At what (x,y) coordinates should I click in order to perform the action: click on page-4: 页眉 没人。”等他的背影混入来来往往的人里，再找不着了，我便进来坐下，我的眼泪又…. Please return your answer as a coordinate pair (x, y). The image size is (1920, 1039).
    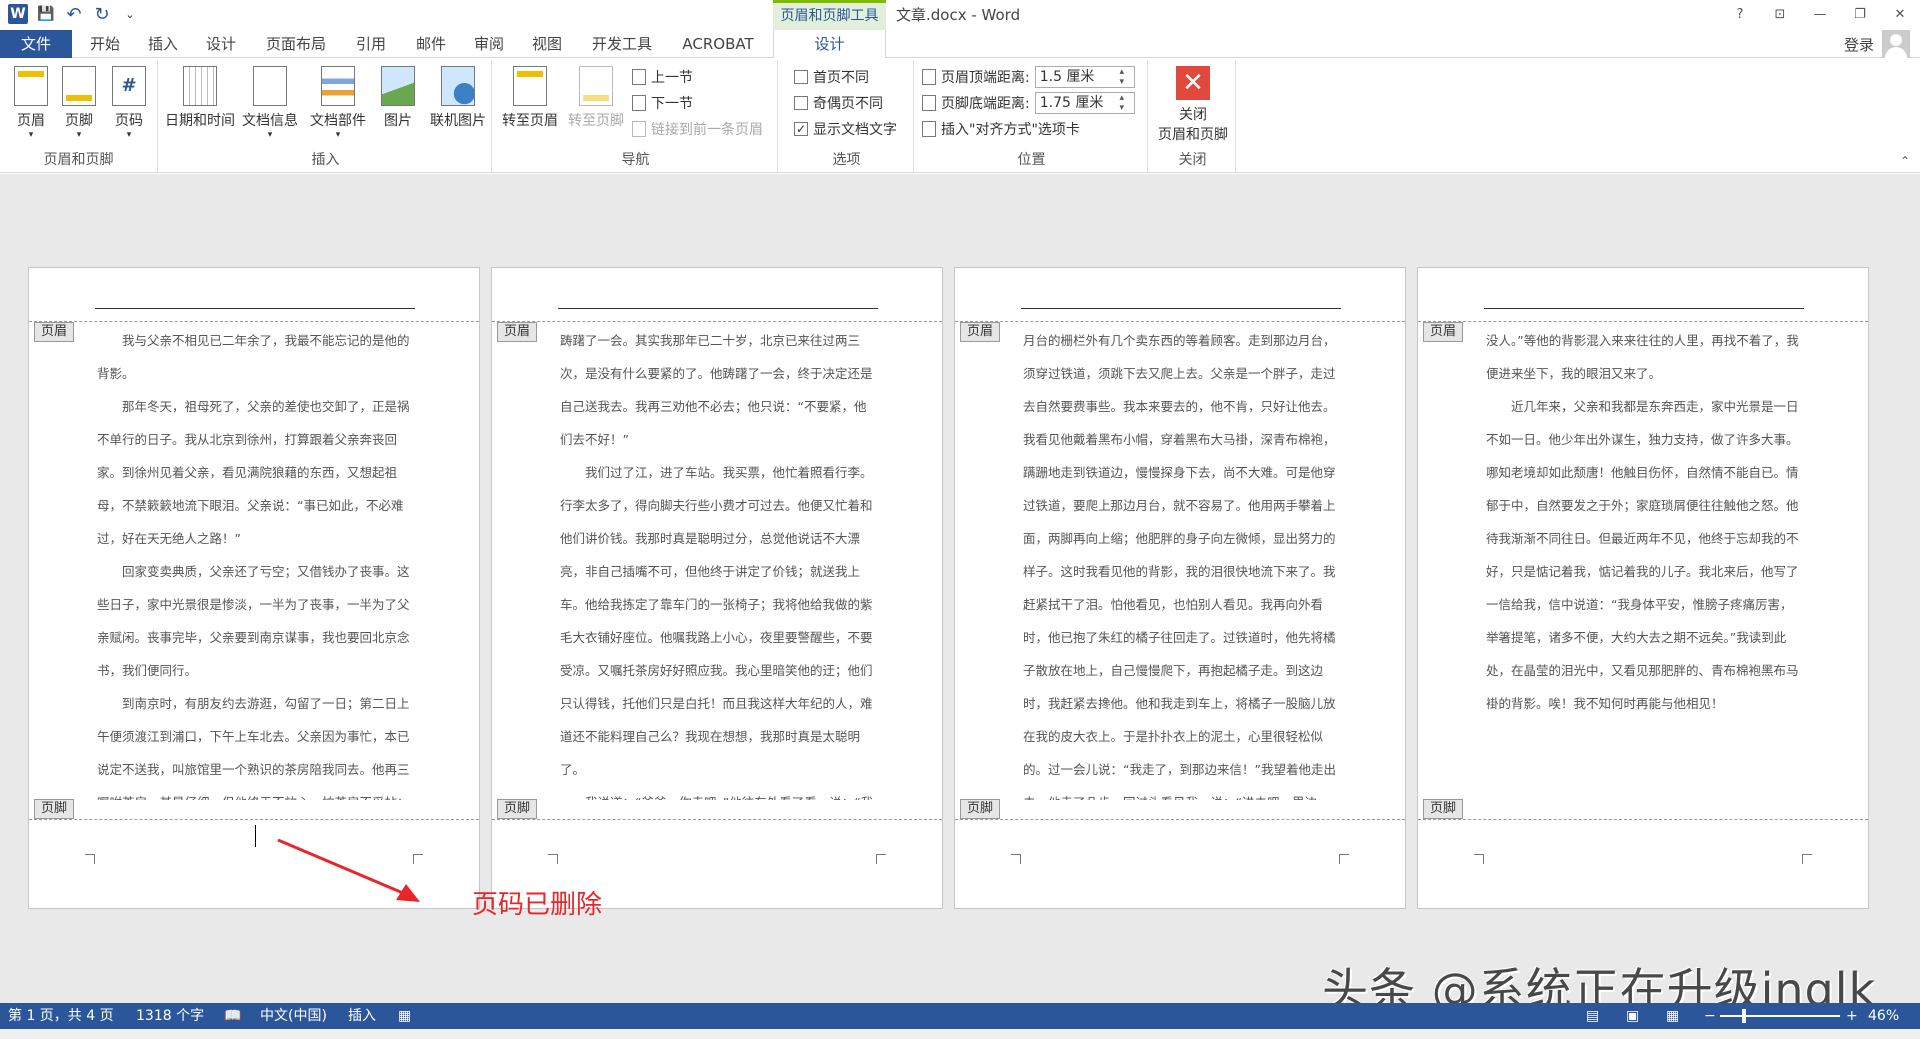
    Looking at the image, I should click on (1643, 588).